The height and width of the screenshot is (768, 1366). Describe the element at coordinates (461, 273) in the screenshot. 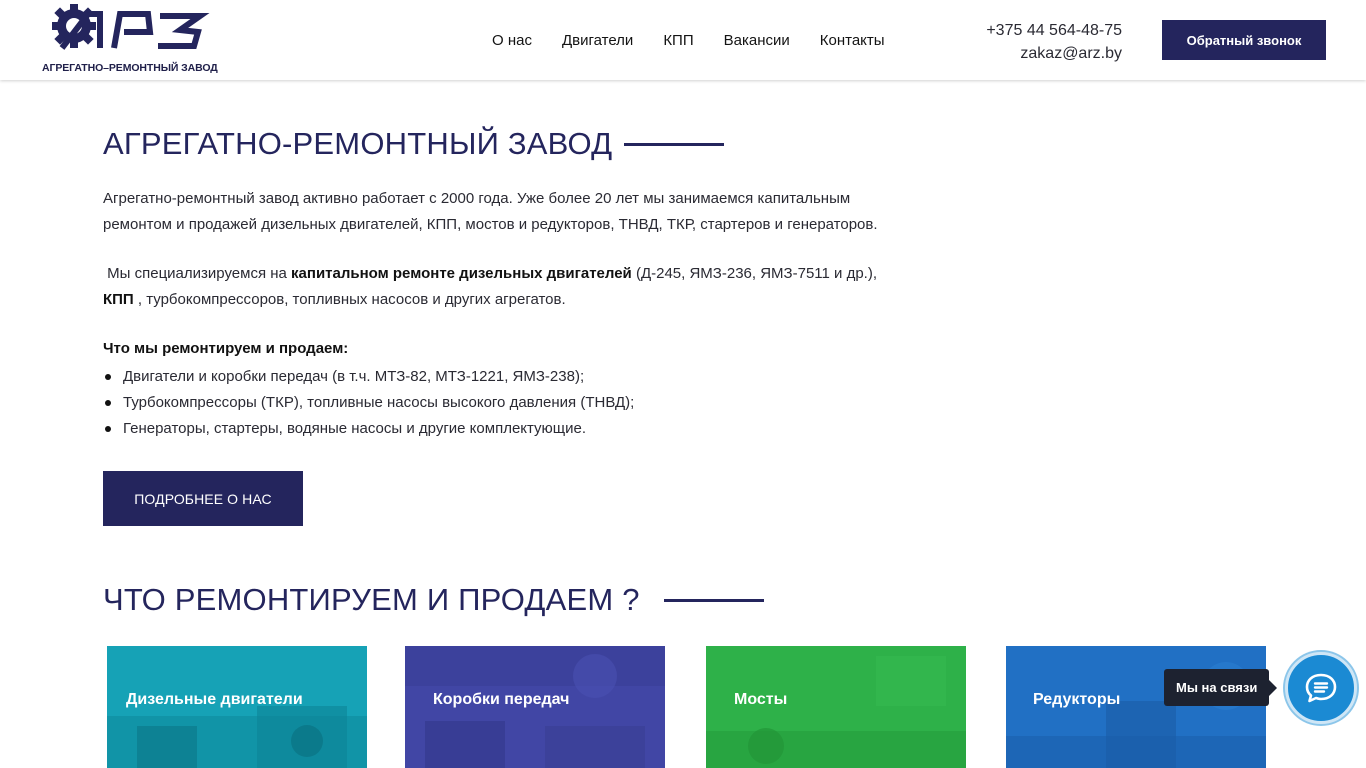

I see `spec-bold-1: капитальном ремонте дизельных двигателей` at that location.